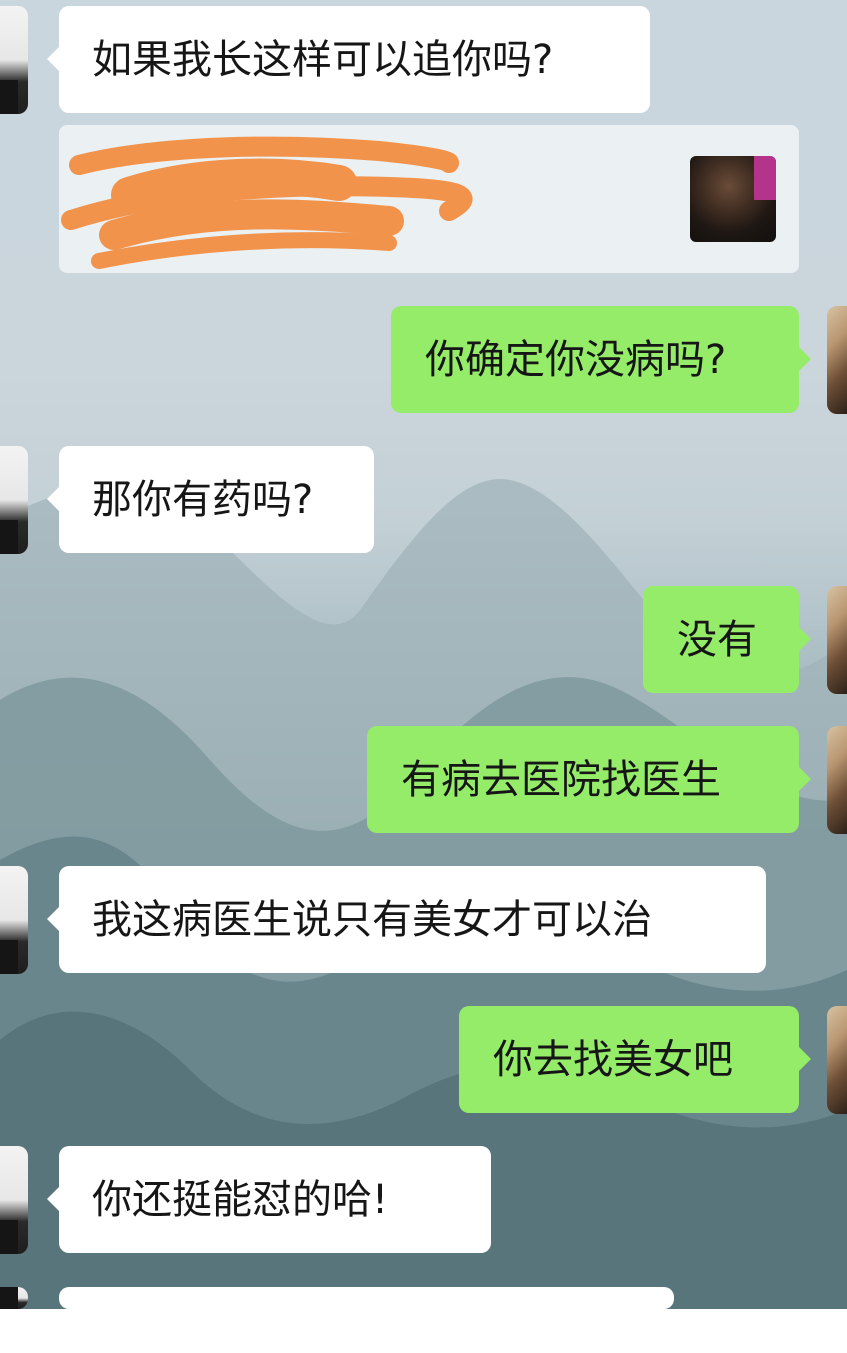  Describe the element at coordinates (733, 199) in the screenshot. I see `profile-photo` at that location.